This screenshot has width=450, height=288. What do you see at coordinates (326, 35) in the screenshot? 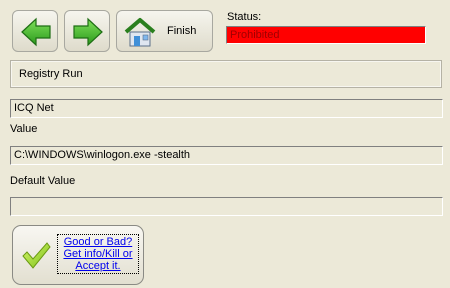
I see `status-value: Prohibited` at bounding box center [326, 35].